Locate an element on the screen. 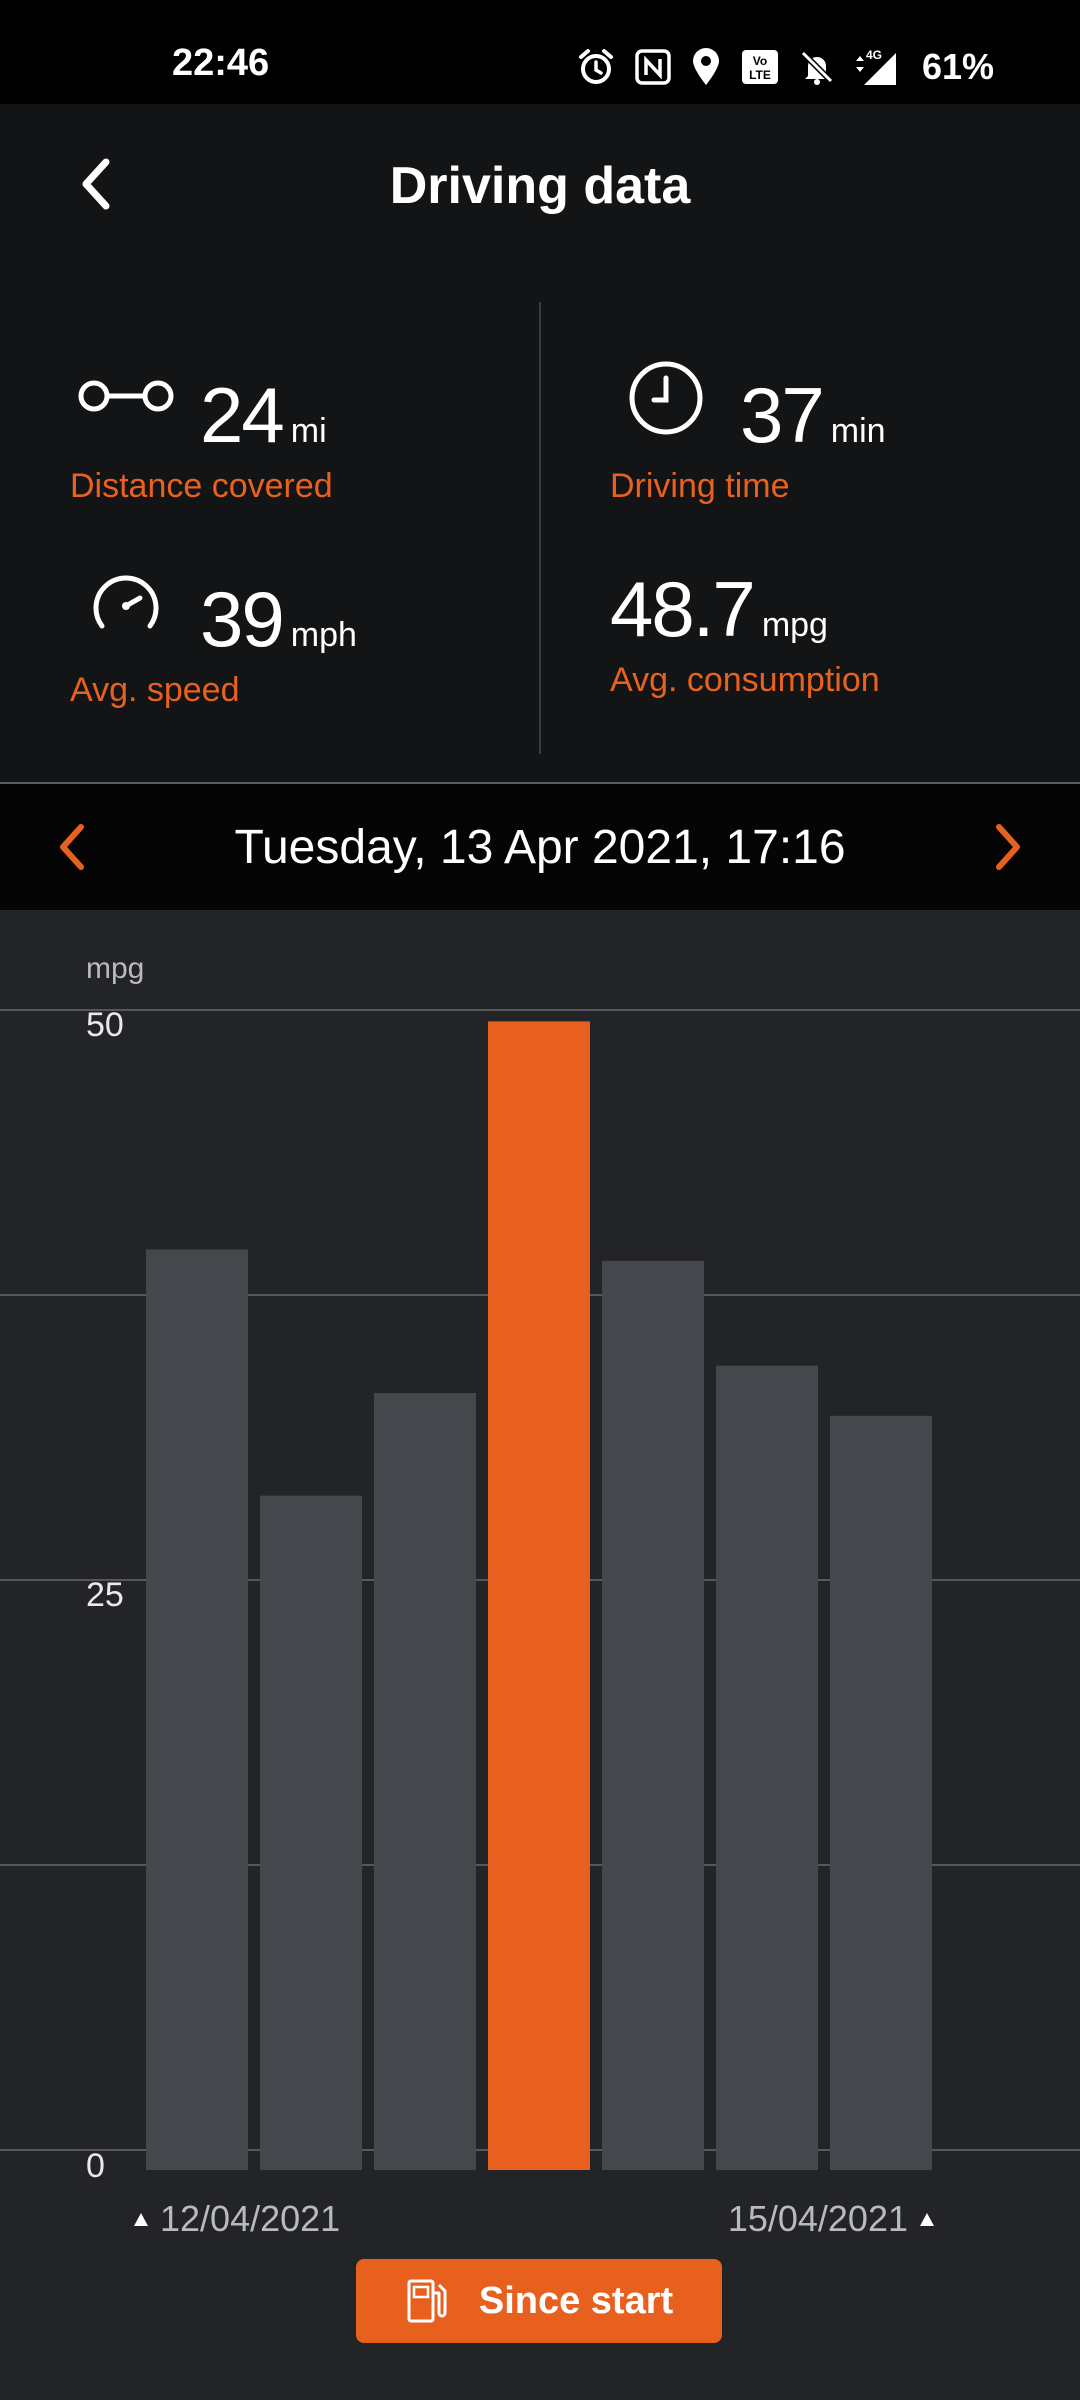 The height and width of the screenshot is (2400, 1080). since-start-button: Since start is located at coordinates (539, 2301).